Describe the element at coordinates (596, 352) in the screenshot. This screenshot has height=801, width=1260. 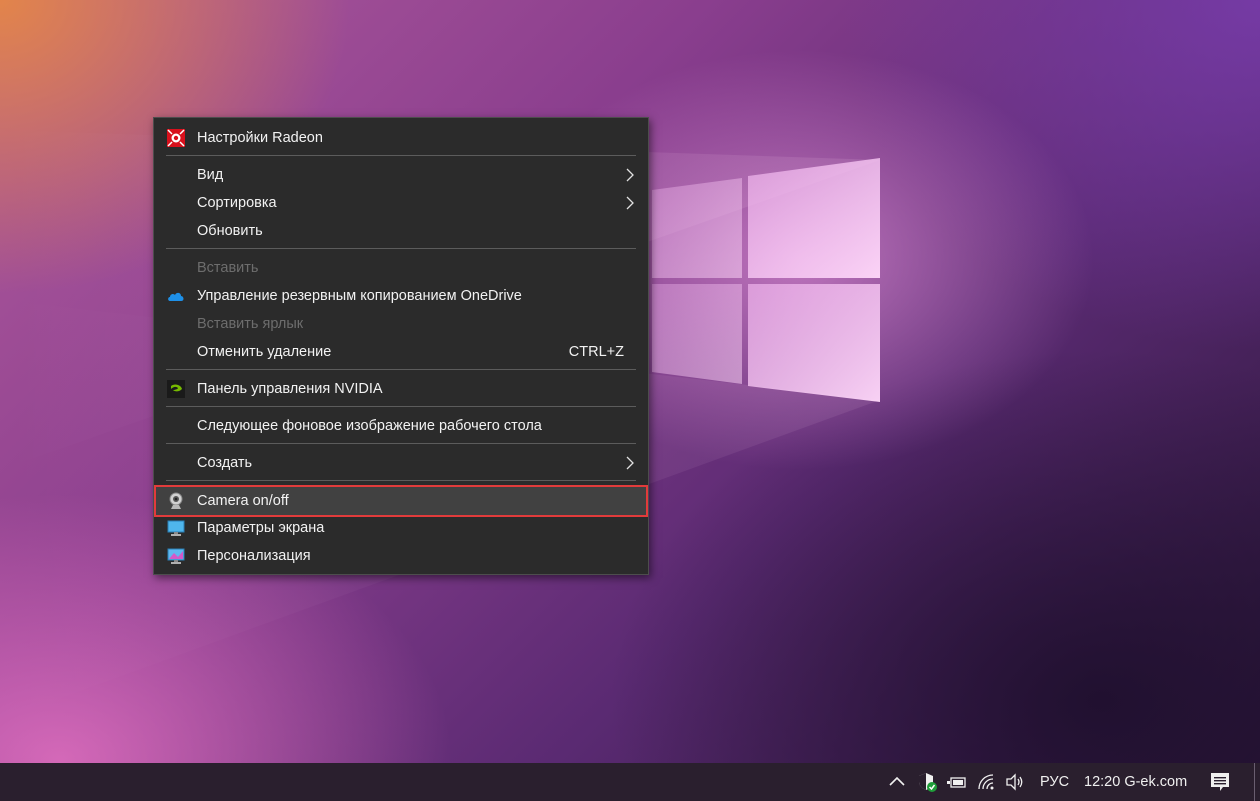
I see `menu-item-shortcut: CTRL+Z` at that location.